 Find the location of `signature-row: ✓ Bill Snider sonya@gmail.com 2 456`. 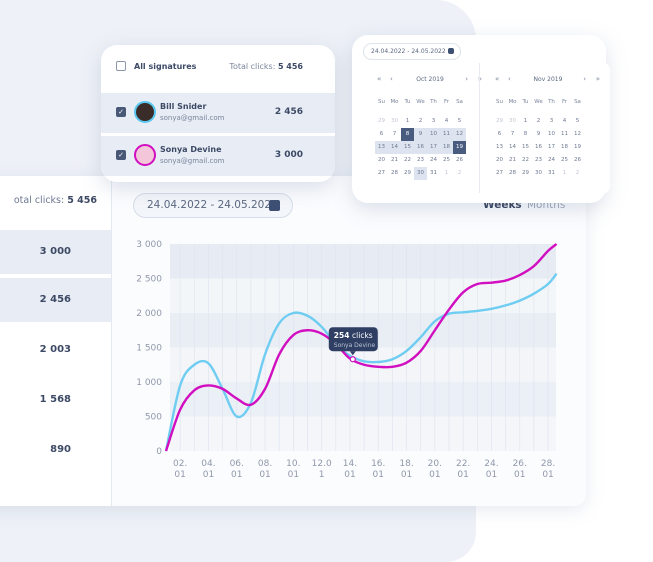

signature-row: ✓ Bill Snider sonya@gmail.com 2 456 is located at coordinates (218, 113).